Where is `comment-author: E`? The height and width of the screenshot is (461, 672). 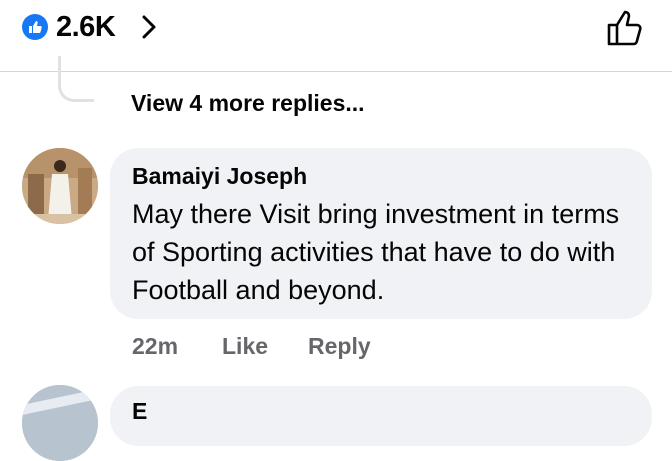
comment-author: E is located at coordinates (139, 411).